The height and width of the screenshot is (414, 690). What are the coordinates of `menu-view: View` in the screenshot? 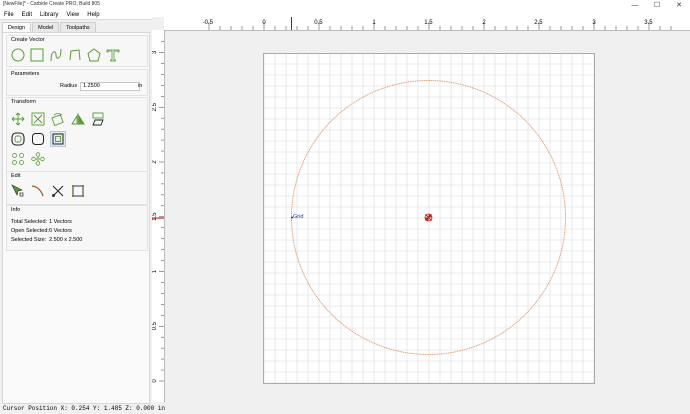 It's located at (72, 15).